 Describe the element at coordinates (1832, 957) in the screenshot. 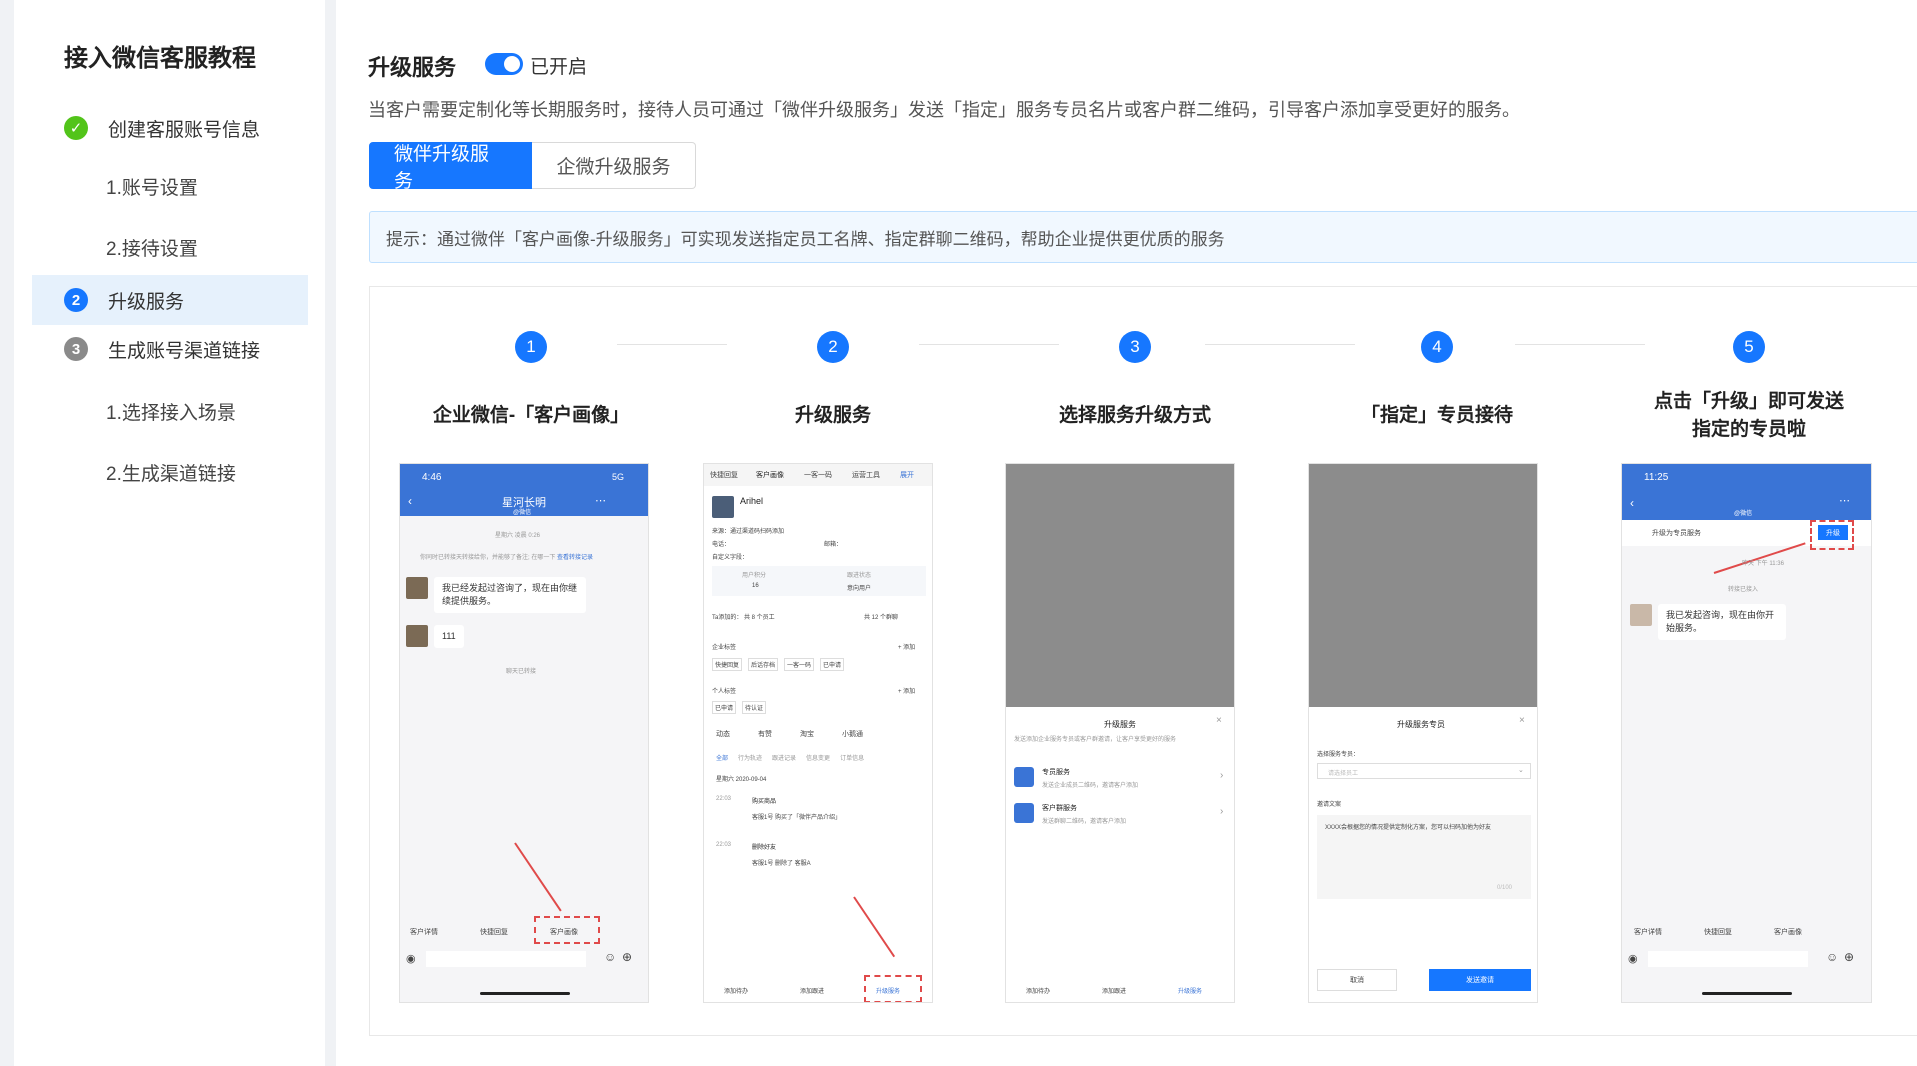

I see `emoji-icon: ☺` at that location.